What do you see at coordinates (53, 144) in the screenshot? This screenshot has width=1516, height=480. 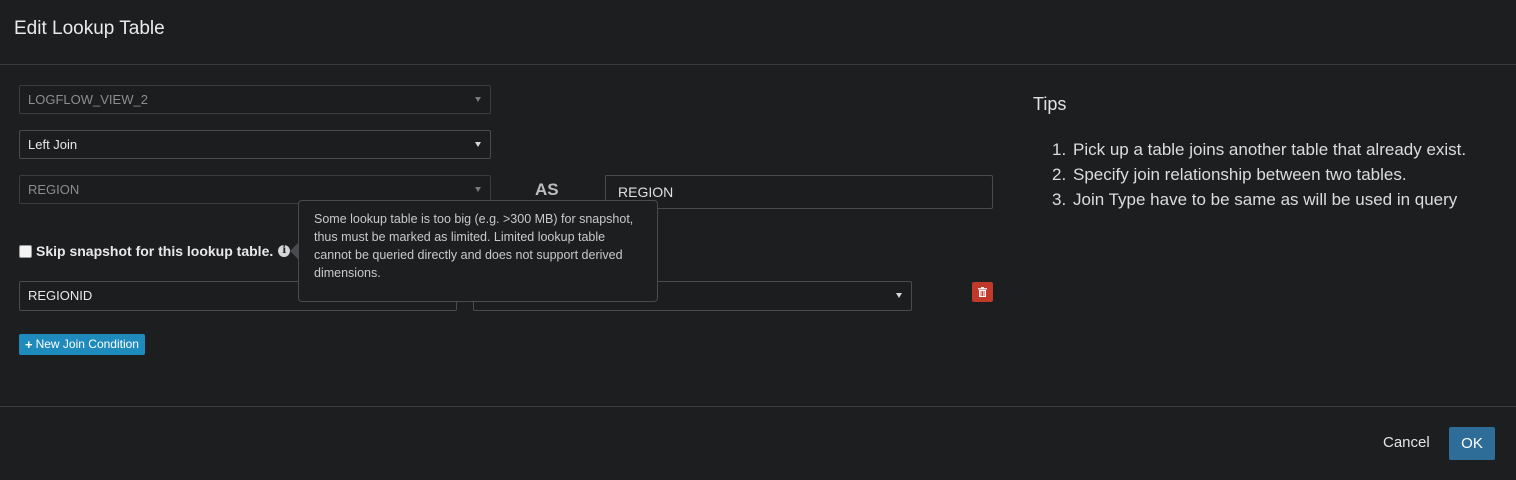 I see `join-type-select-value: Left Join` at bounding box center [53, 144].